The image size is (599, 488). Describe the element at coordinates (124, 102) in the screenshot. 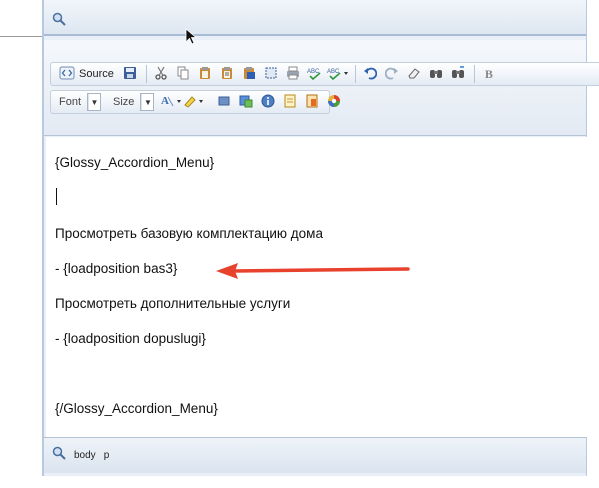

I see `size-label: Size` at that location.